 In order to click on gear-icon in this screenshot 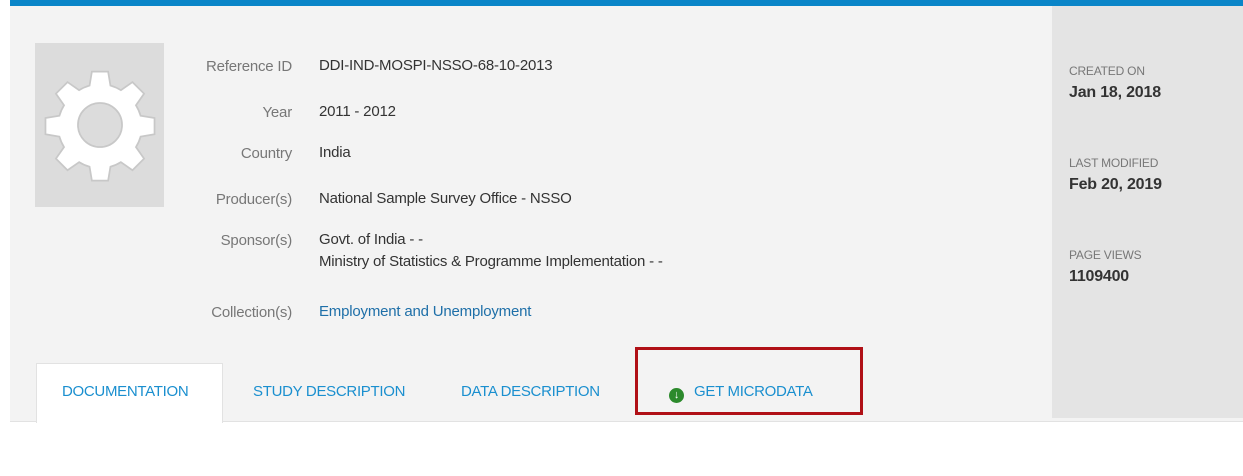, I will do `click(99, 126)`.